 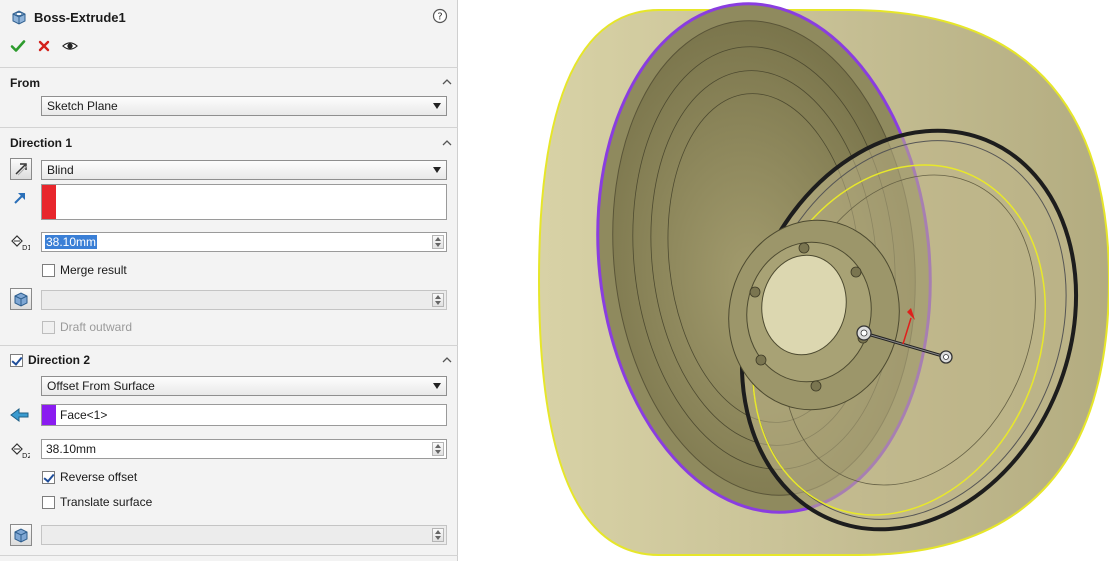 I want to click on feature-title: Boss-Extrude1, so click(x=80, y=17).